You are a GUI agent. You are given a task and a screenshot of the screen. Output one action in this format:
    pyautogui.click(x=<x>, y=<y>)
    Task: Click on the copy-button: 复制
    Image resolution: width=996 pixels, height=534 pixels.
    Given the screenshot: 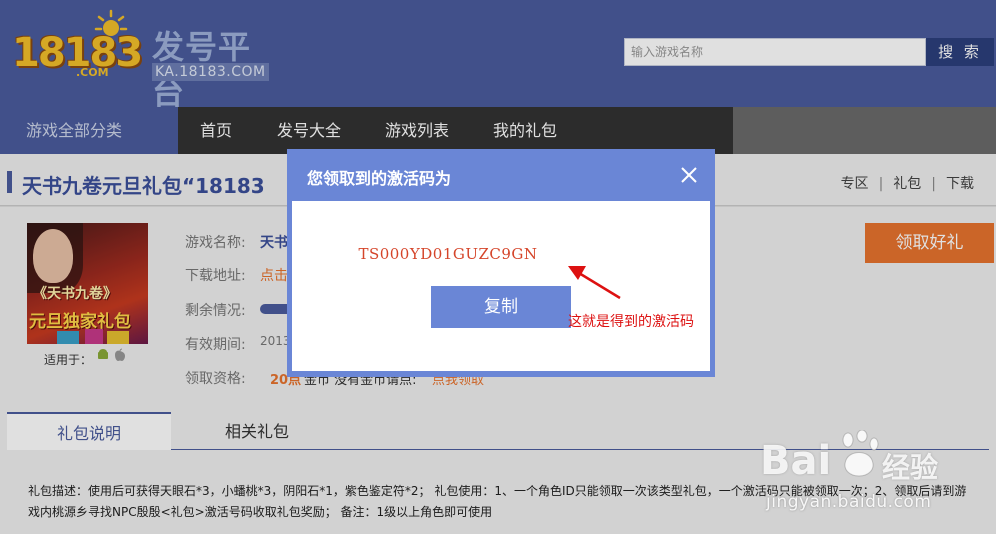 What is the action you would take?
    pyautogui.click(x=501, y=307)
    